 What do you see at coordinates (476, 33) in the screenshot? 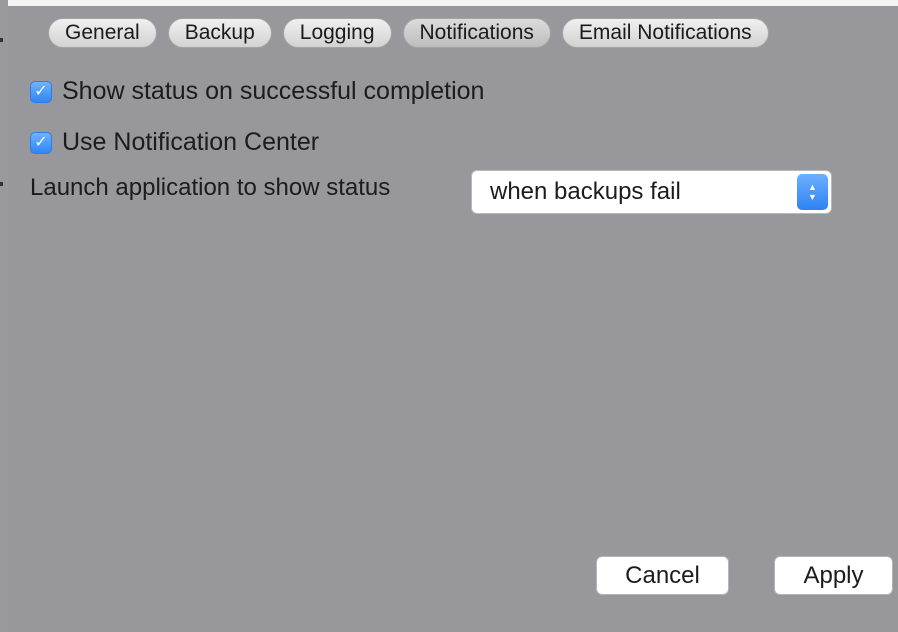
I see `tab-notifications: Notifications` at bounding box center [476, 33].